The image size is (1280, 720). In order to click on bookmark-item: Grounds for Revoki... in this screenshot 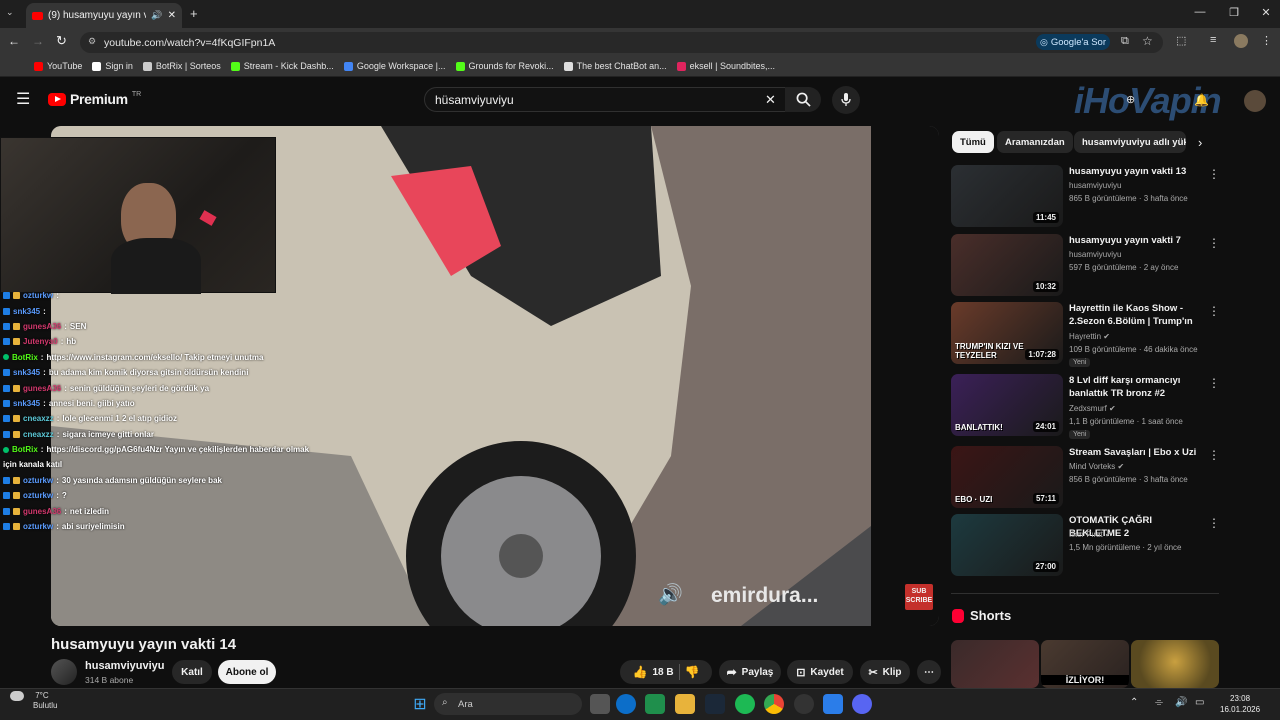, I will do `click(504, 66)`.